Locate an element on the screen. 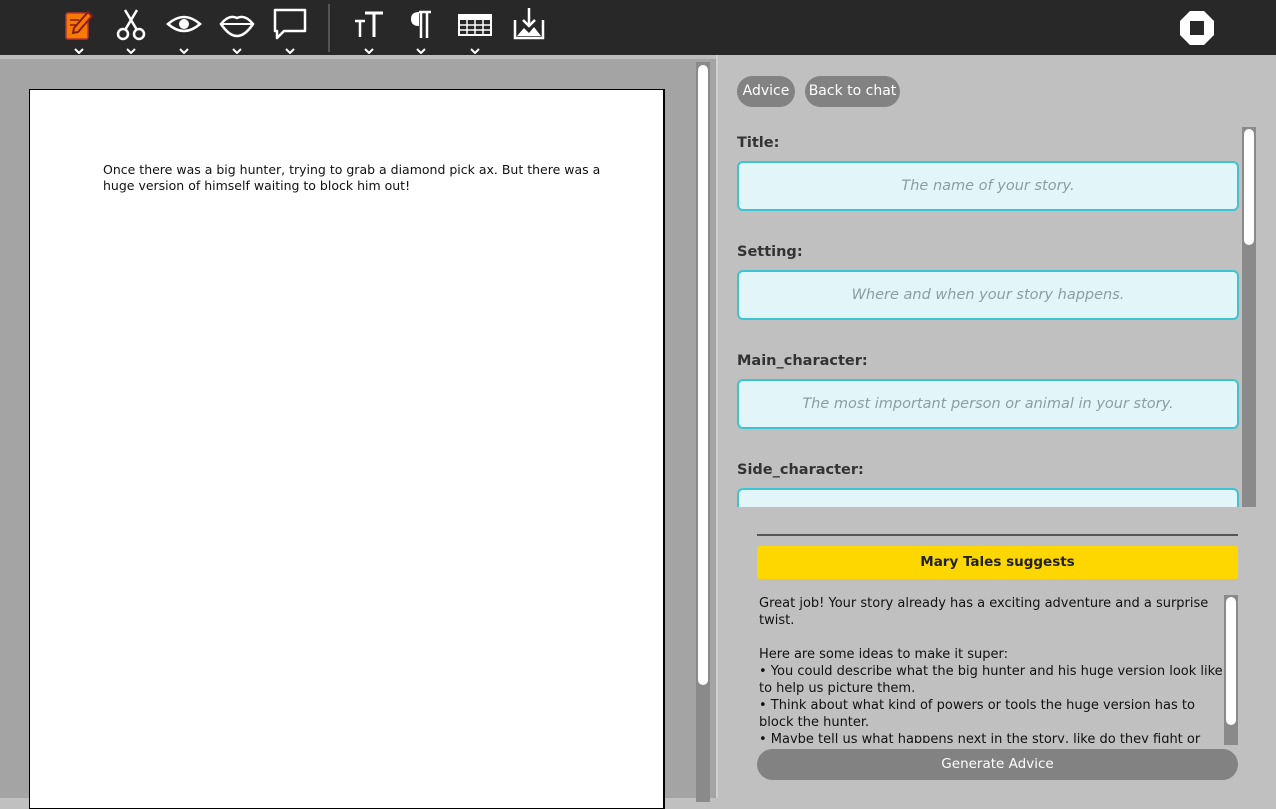 The image size is (1276, 809). text-size-icon is located at coordinates (369, 24).